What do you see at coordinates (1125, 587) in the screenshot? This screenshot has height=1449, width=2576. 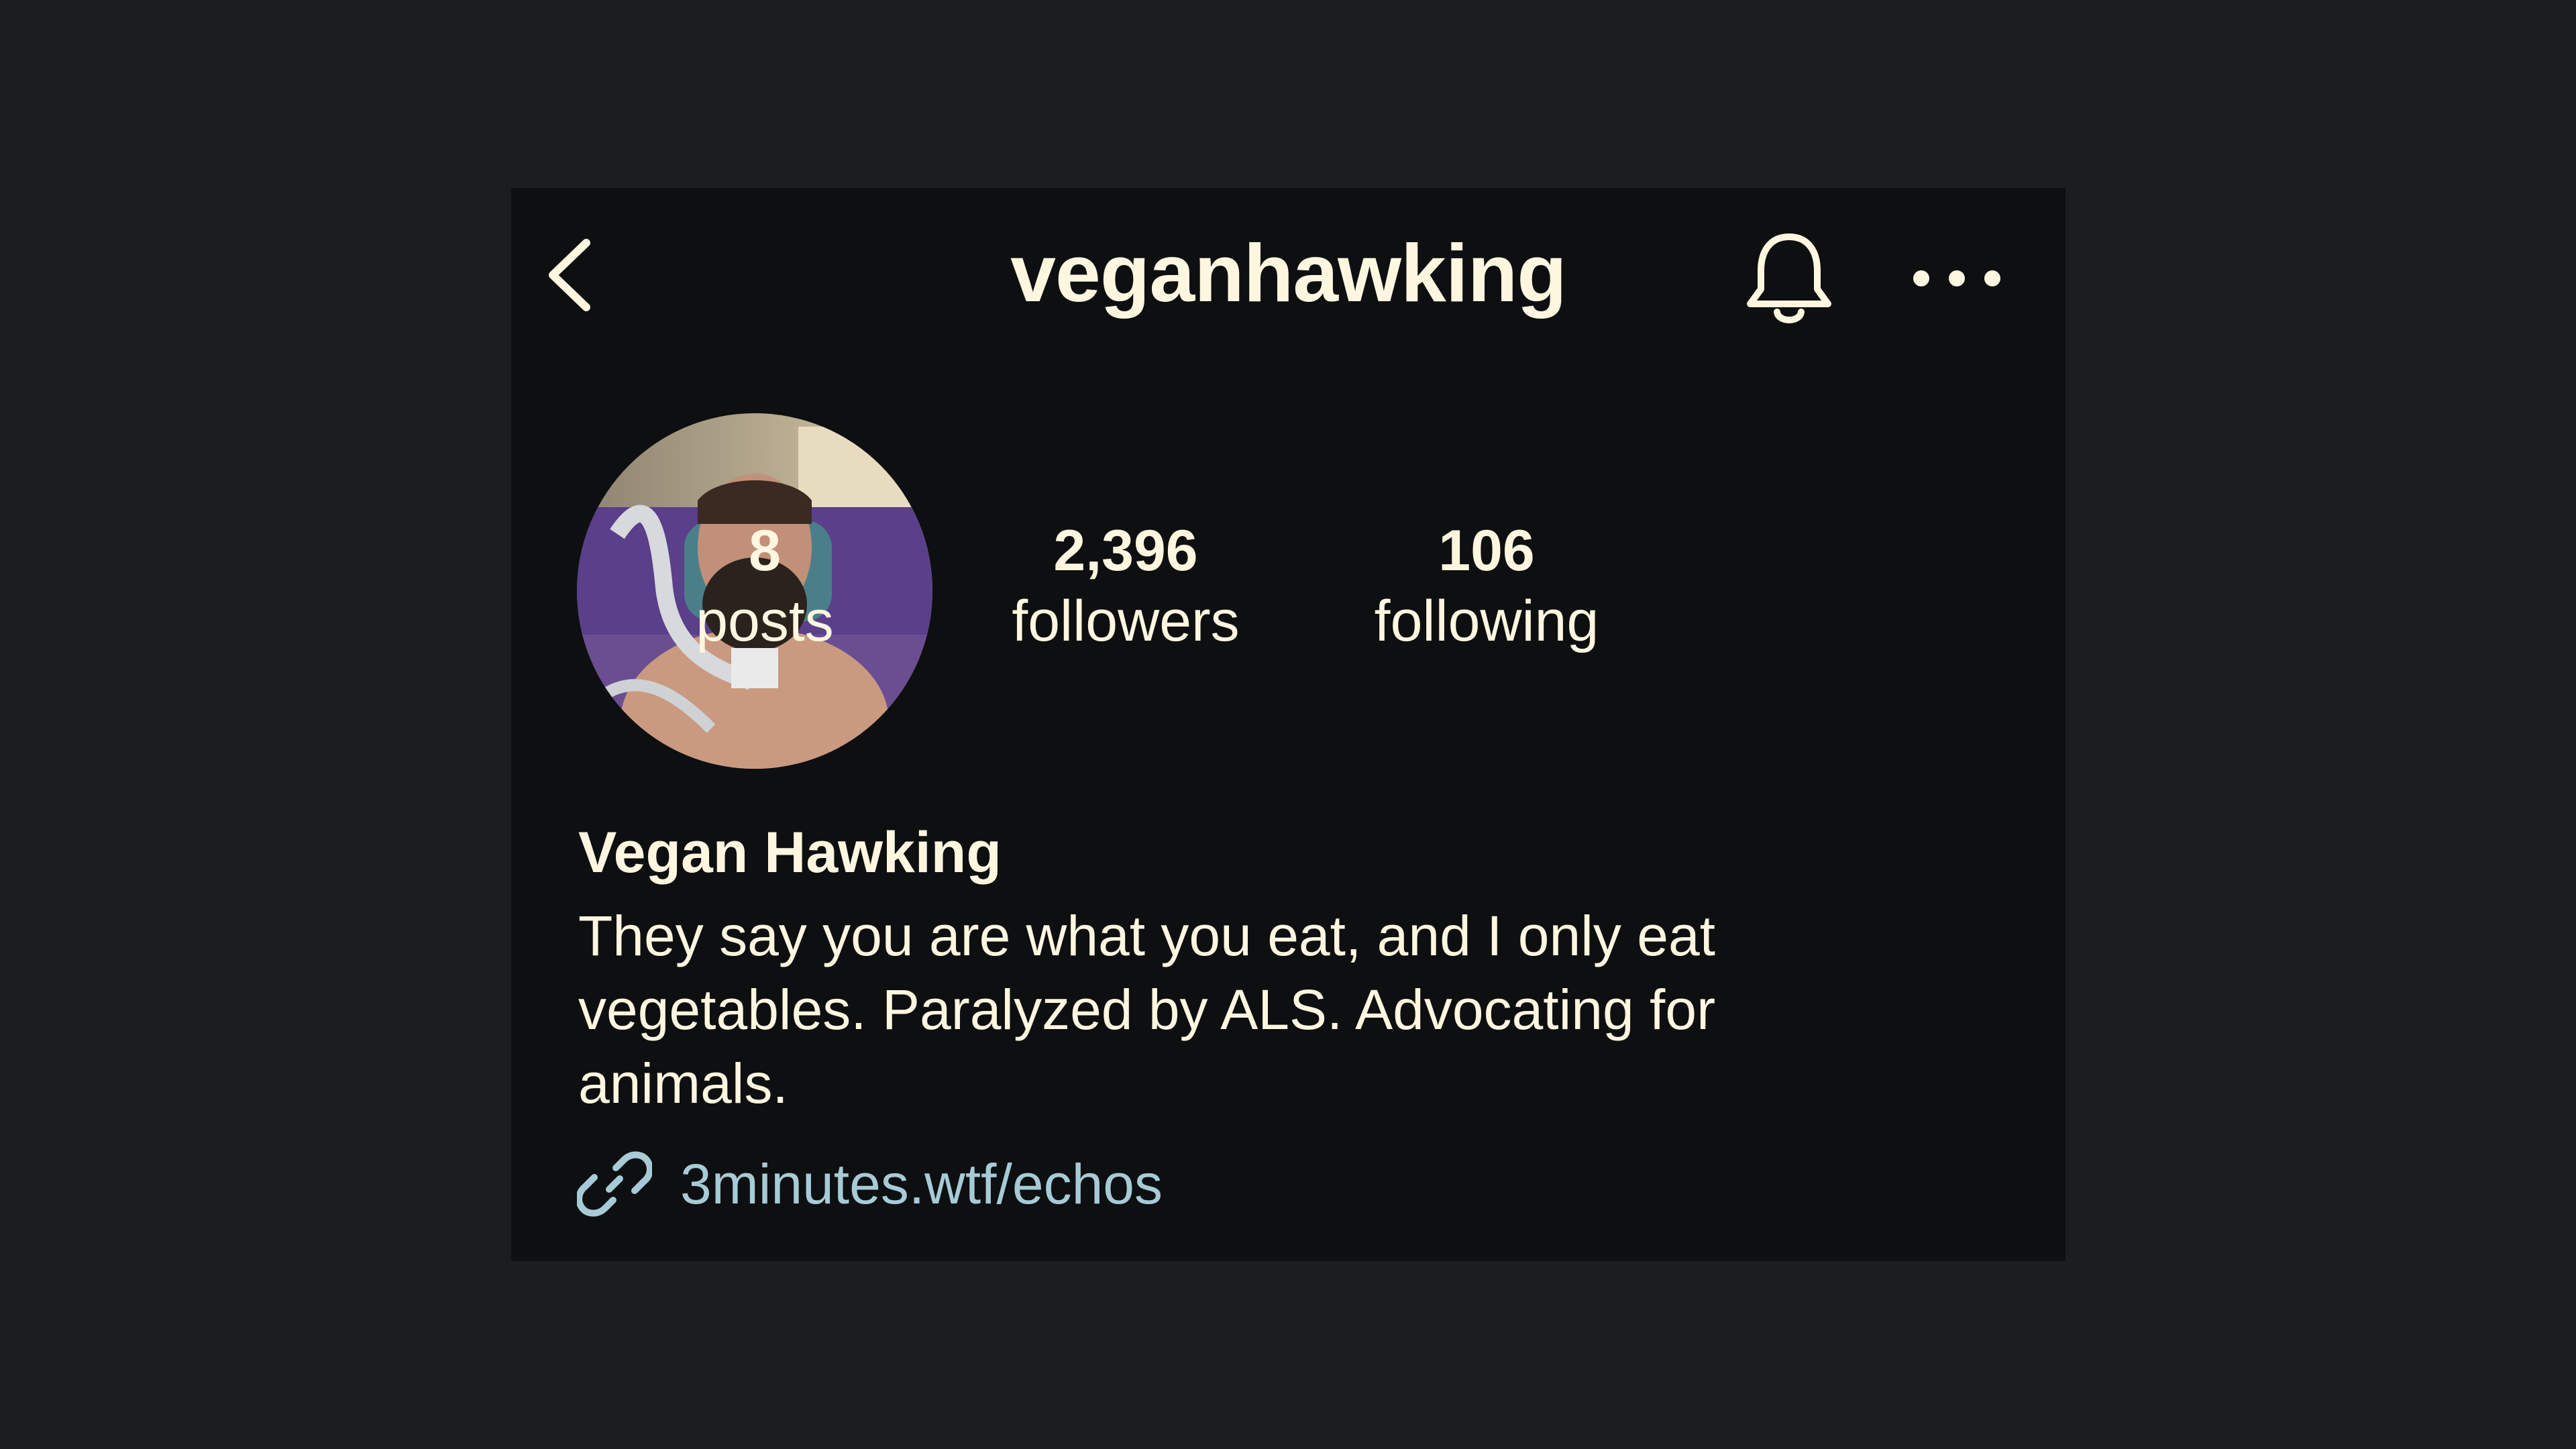 I see `stat-followers: 2,396 followers` at bounding box center [1125, 587].